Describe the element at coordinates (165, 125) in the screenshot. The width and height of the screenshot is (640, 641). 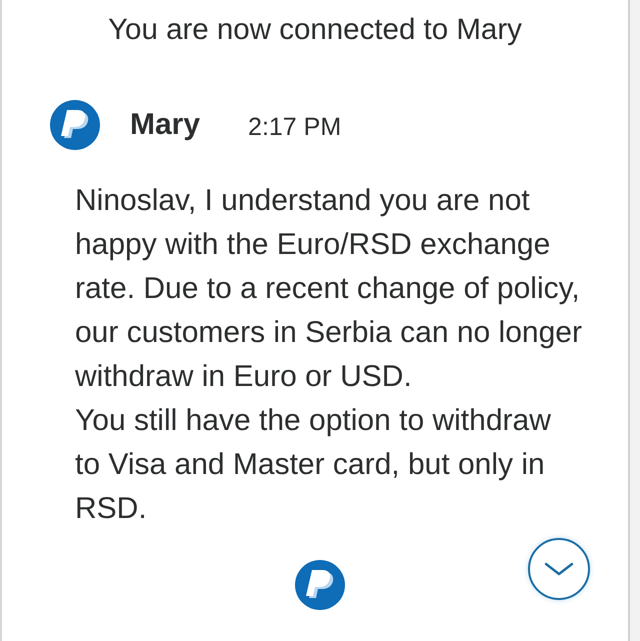
I see `sender-name: Mary` at that location.